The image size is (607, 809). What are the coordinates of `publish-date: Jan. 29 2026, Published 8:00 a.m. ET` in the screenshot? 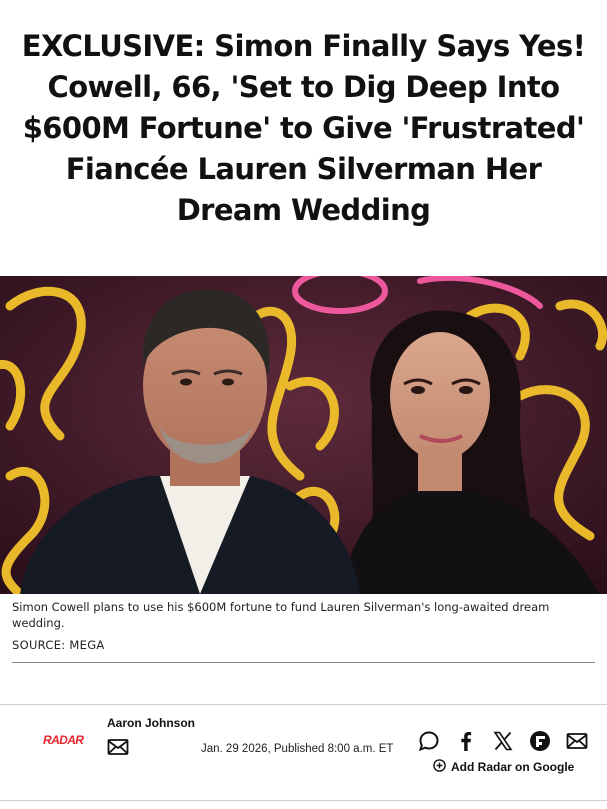 It's located at (297, 749).